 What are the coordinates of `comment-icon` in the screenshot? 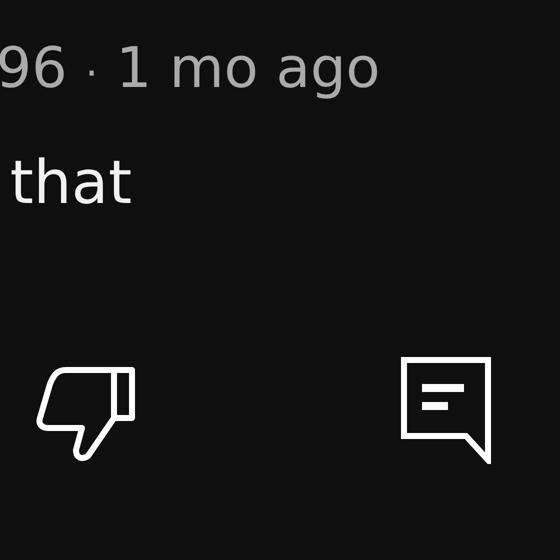 It's located at (446, 410).